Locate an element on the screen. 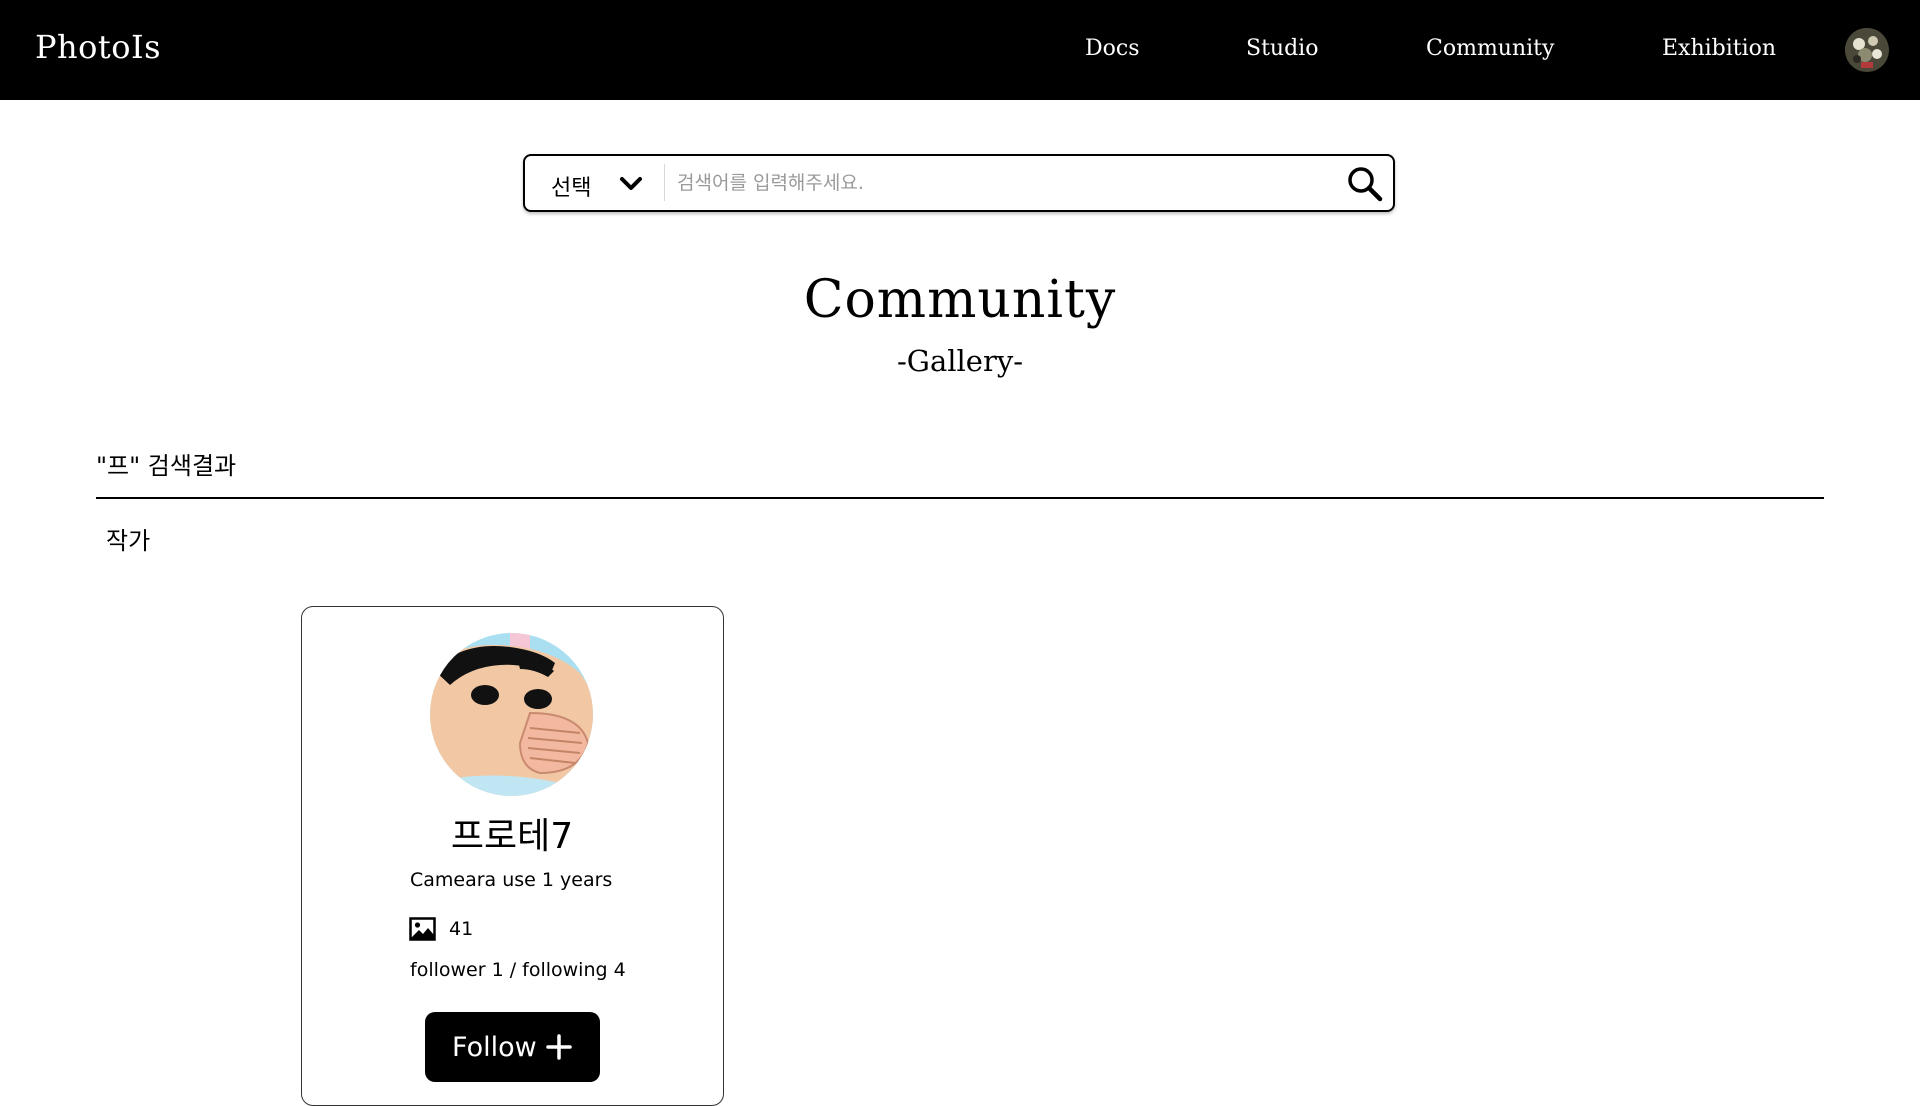  nav-link-community: Community is located at coordinates (1490, 48).